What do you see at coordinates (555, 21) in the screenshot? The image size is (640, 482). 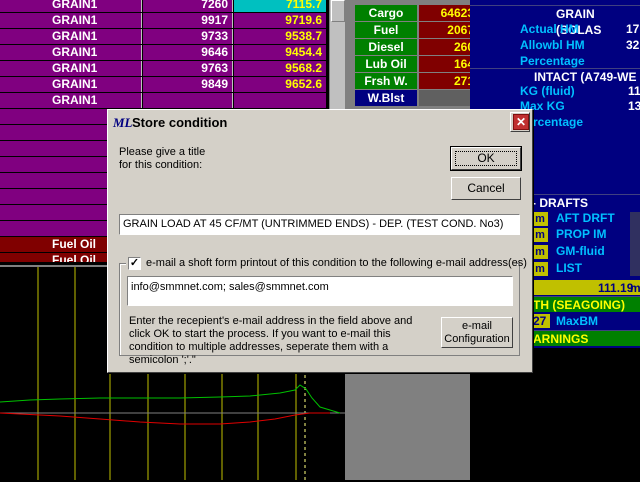 I see `grain-header: GRAIN (SOLAS` at bounding box center [555, 21].